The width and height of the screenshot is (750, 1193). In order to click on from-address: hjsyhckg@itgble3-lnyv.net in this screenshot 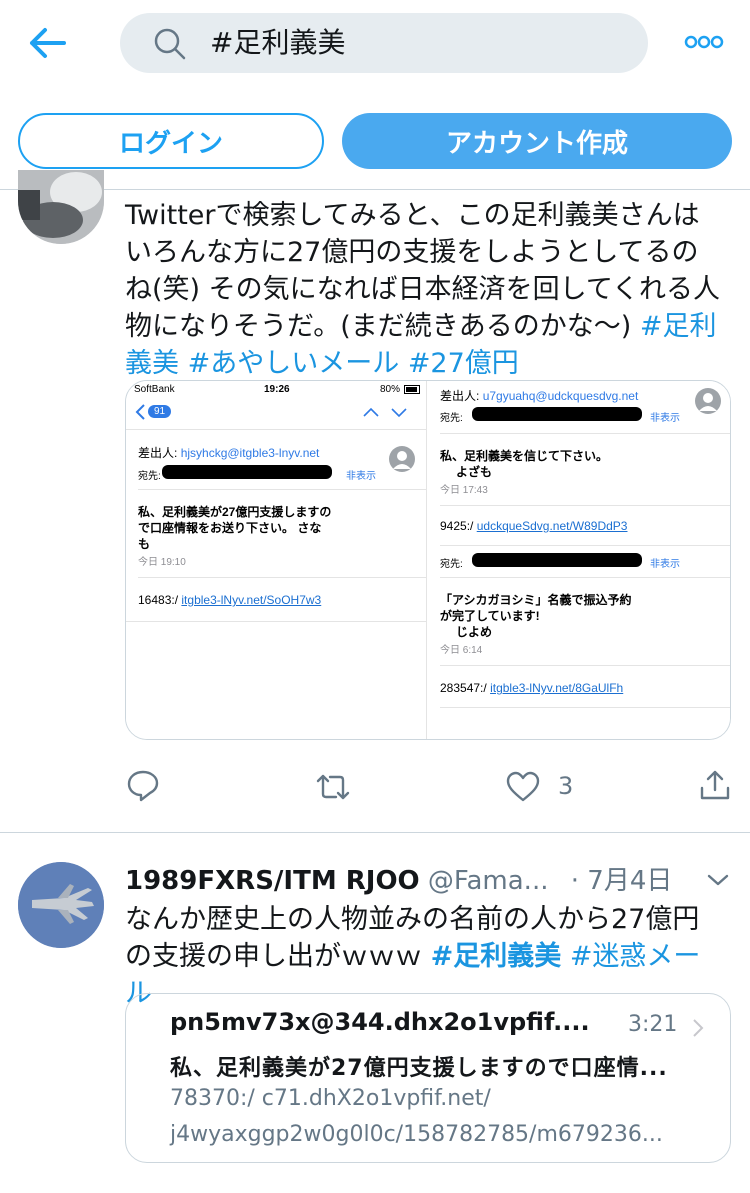, I will do `click(250, 453)`.